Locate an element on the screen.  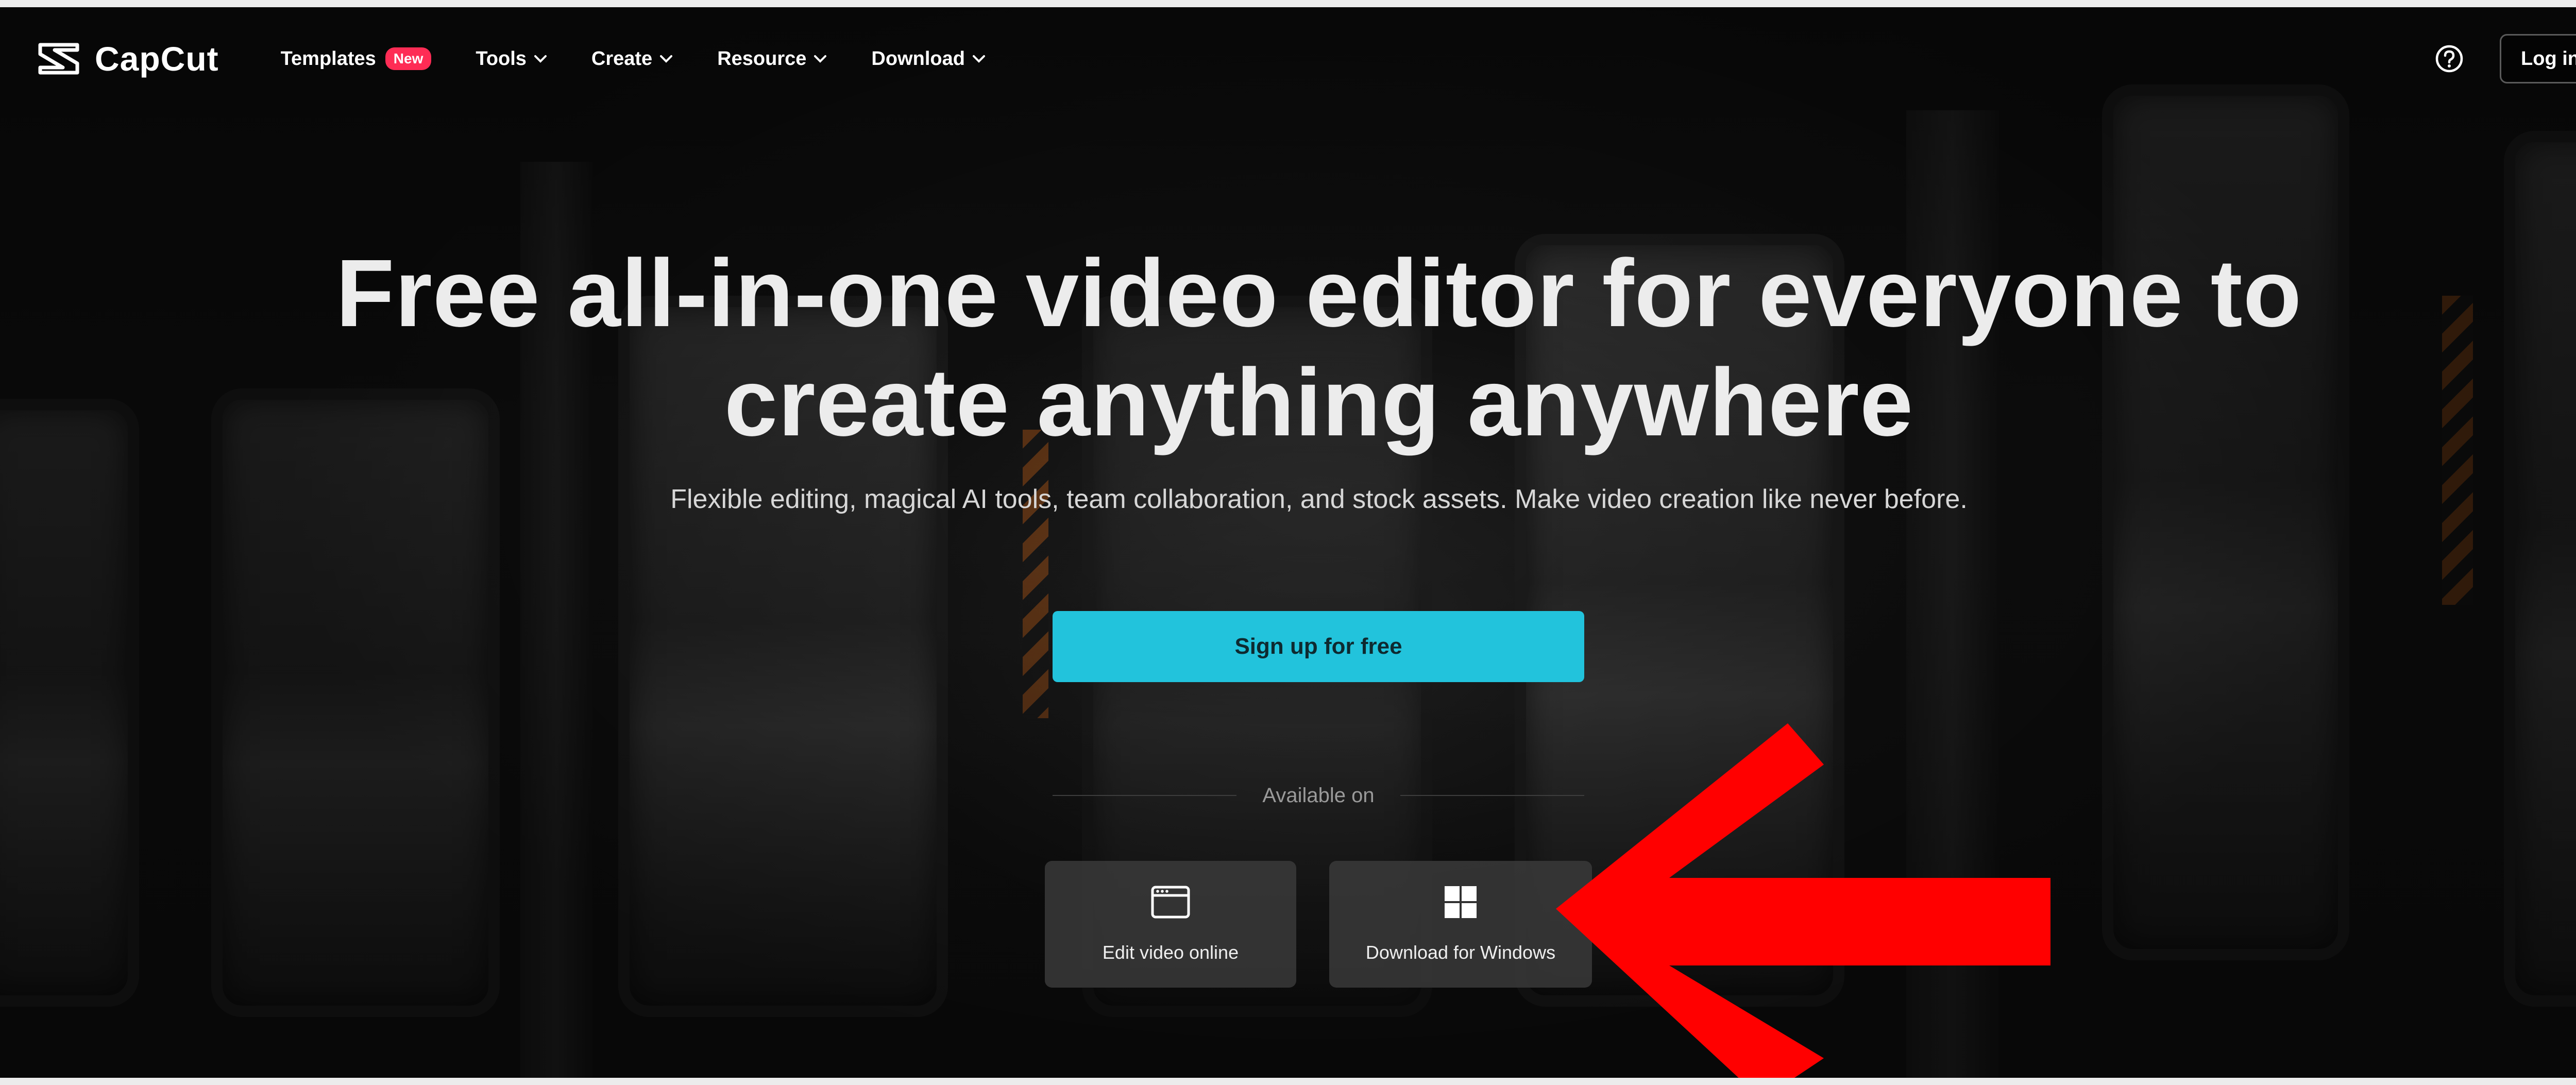
capcut-logo-icon is located at coordinates (59, 59).